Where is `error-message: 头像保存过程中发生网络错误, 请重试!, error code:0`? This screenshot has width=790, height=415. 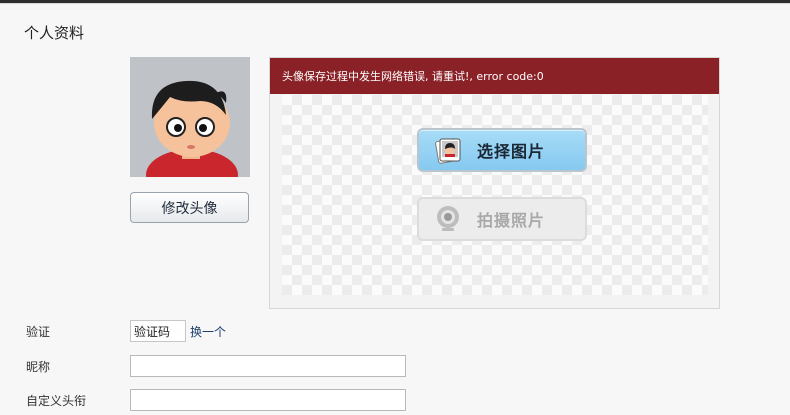
error-message: 头像保存过程中发生网络错误, 请重试!, error code:0 is located at coordinates (494, 76).